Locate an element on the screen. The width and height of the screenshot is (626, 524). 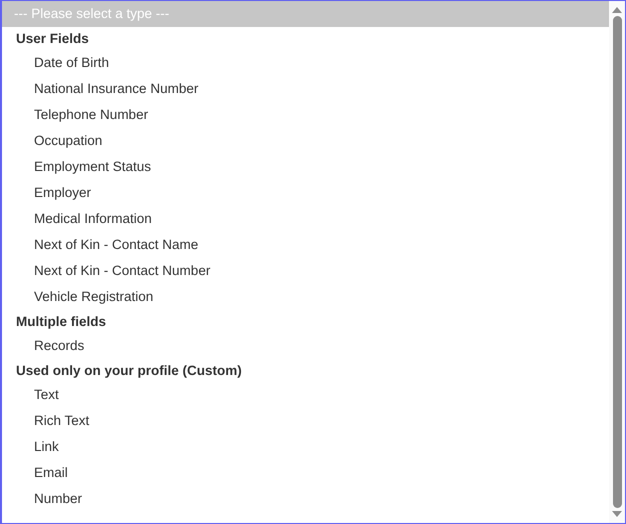
group-heading: User Fields is located at coordinates (52, 39).